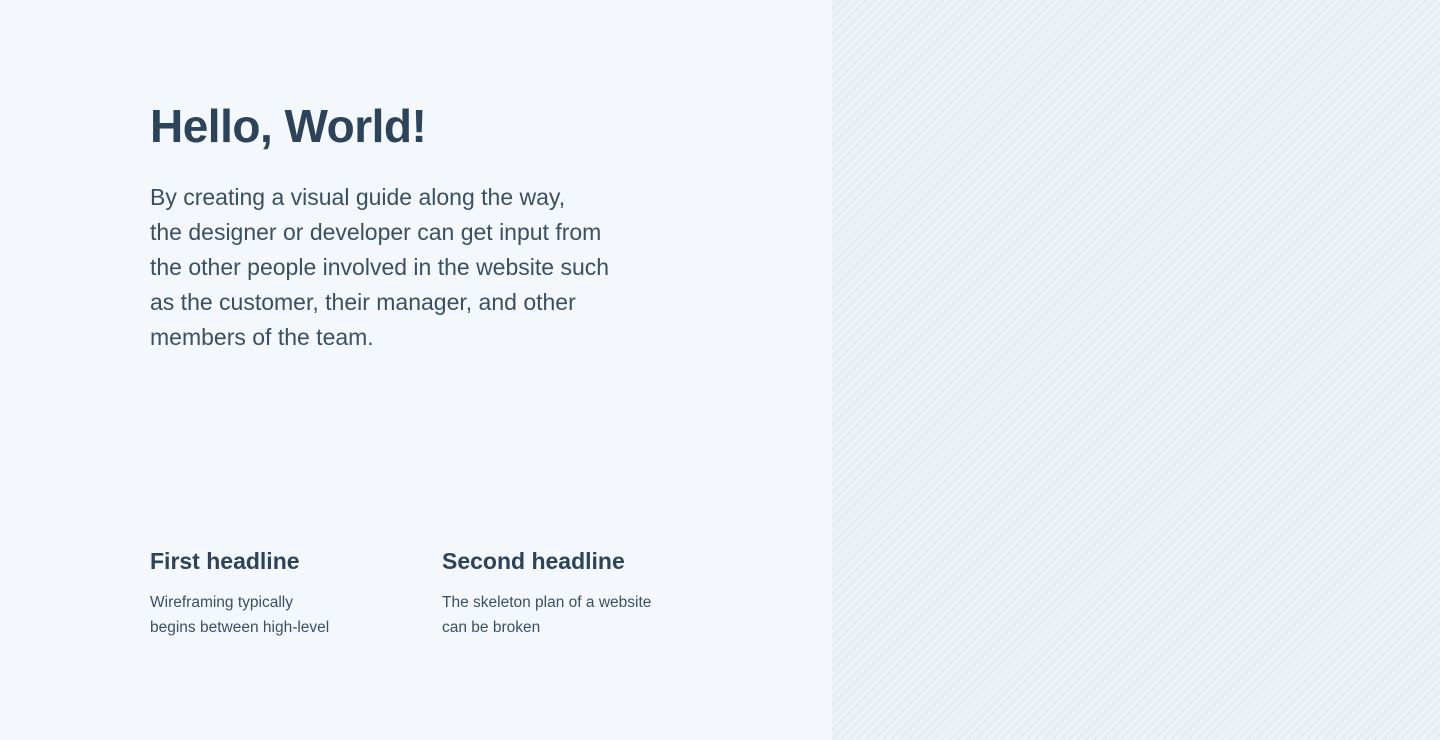 Image resolution: width=1440 pixels, height=740 pixels. Describe the element at coordinates (533, 561) in the screenshot. I see `feature-headline: Second headline` at that location.